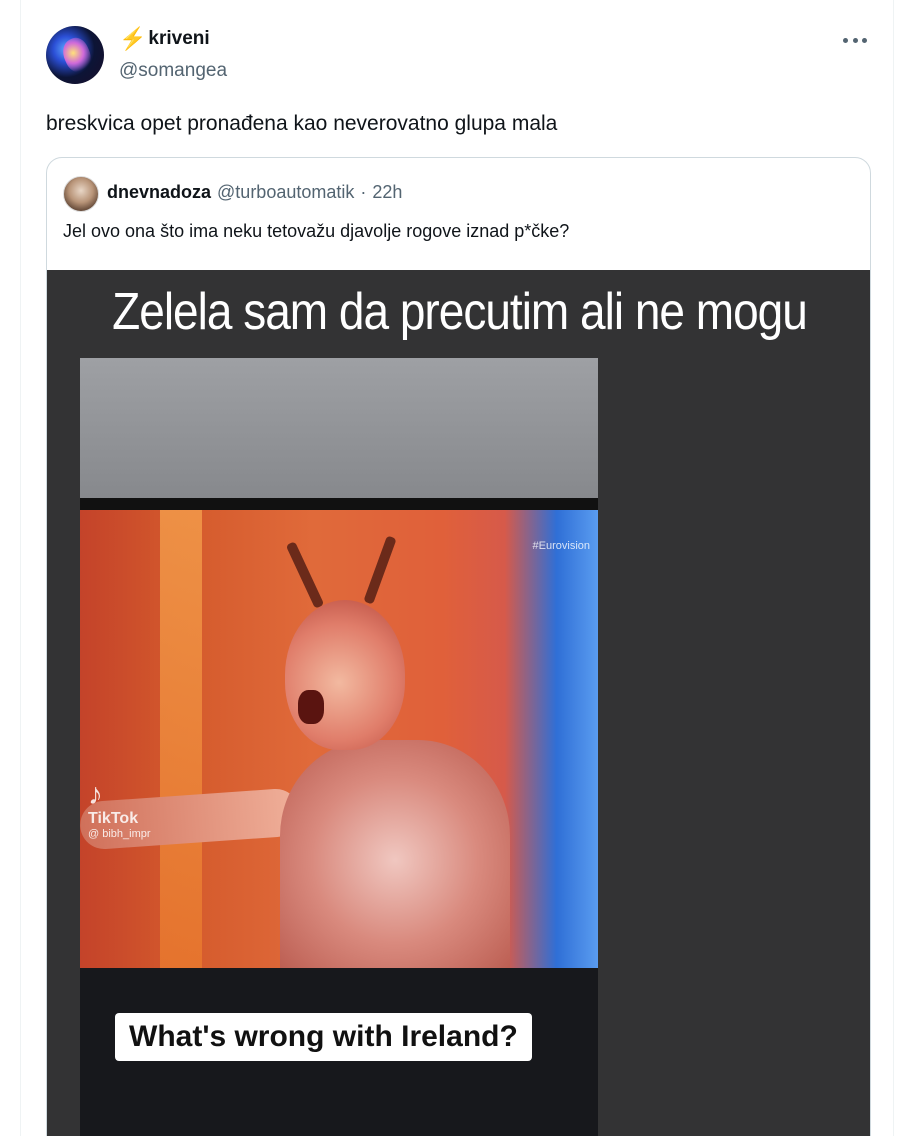 This screenshot has height=1136, width=900. What do you see at coordinates (339, 504) in the screenshot?
I see `tv-bezel` at bounding box center [339, 504].